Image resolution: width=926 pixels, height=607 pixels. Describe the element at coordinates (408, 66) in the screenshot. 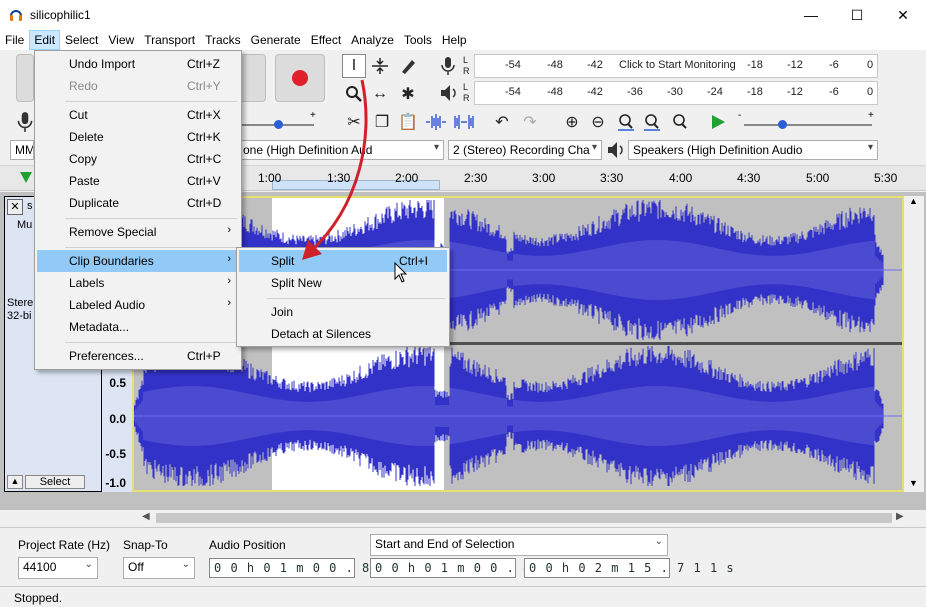

I see `draw-tool-icon` at that location.